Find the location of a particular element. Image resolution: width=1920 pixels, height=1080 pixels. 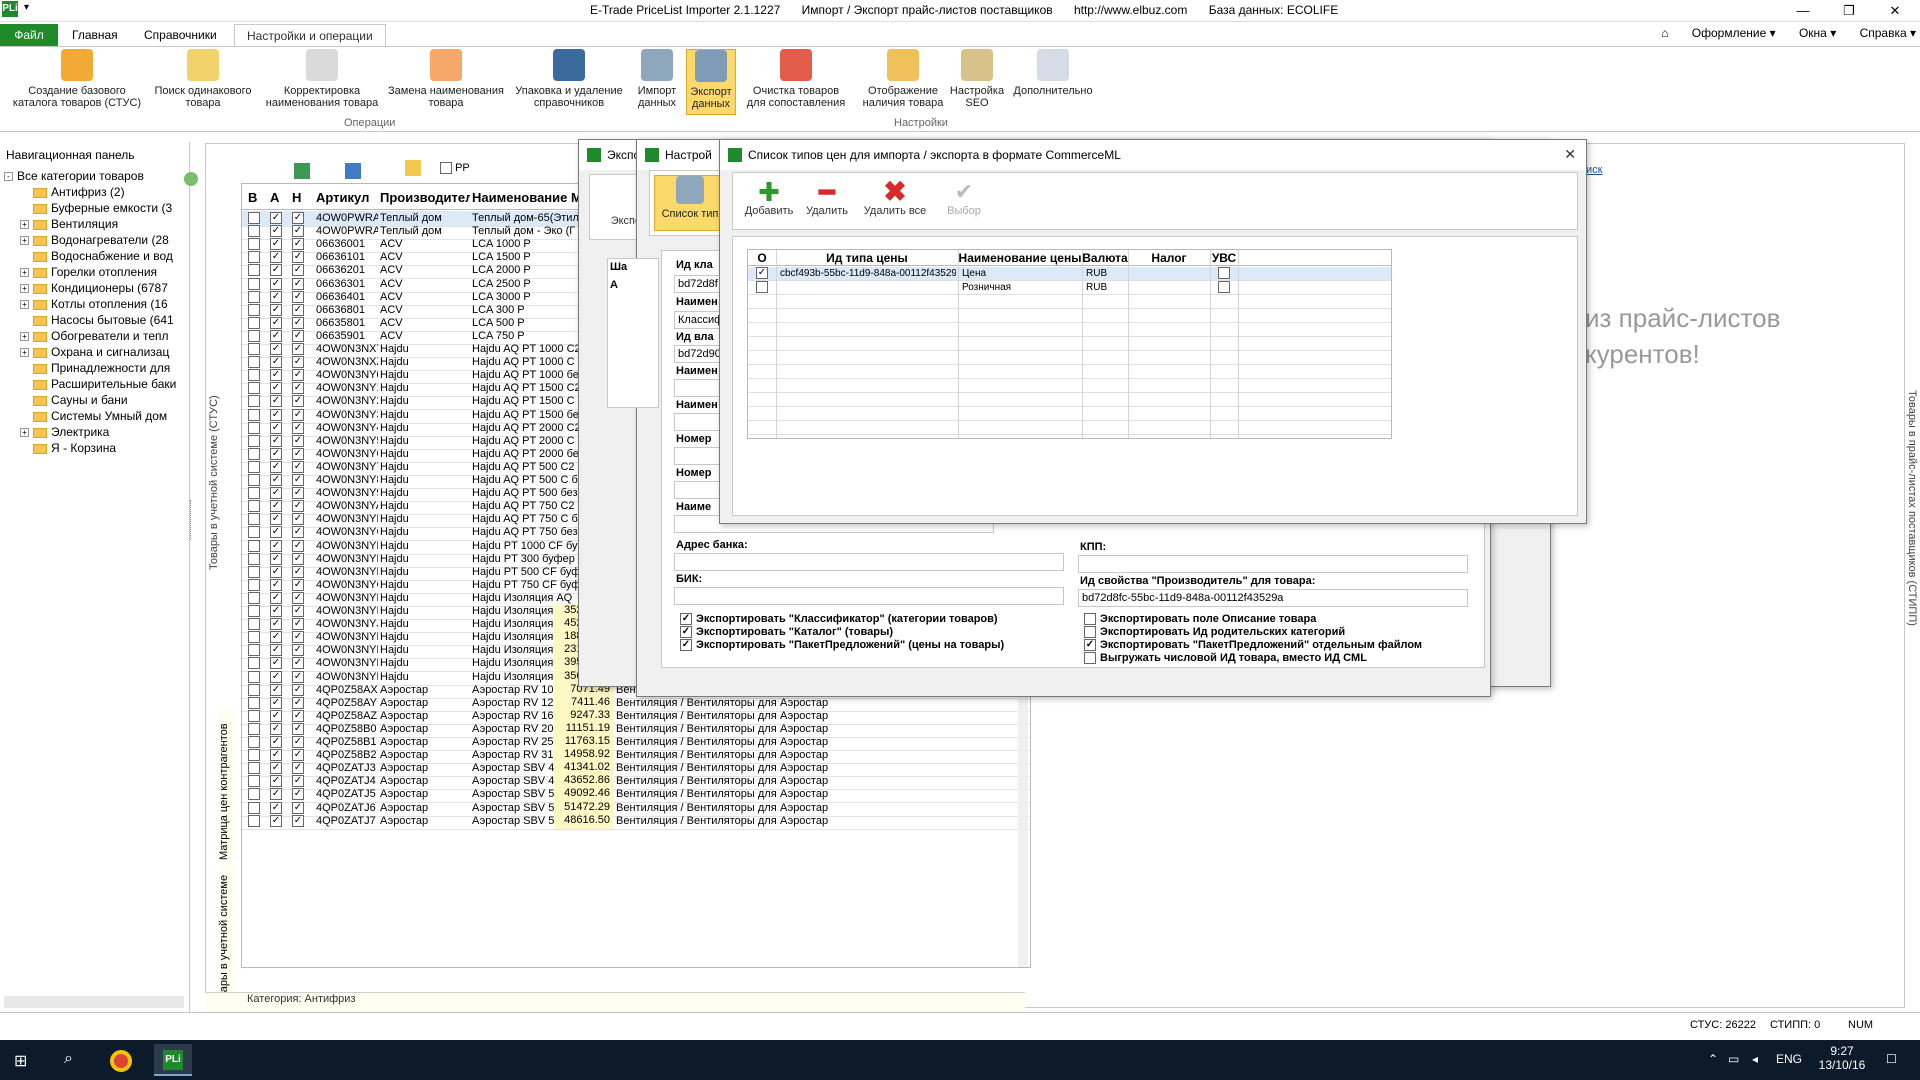

expand-toggle-icon: - is located at coordinates (8, 177).